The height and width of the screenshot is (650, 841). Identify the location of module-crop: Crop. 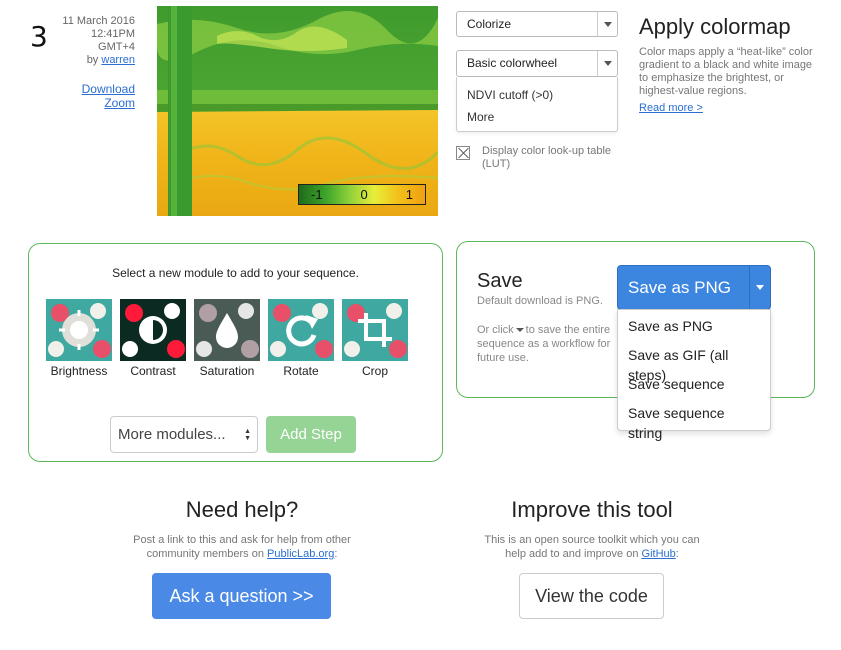
(375, 338).